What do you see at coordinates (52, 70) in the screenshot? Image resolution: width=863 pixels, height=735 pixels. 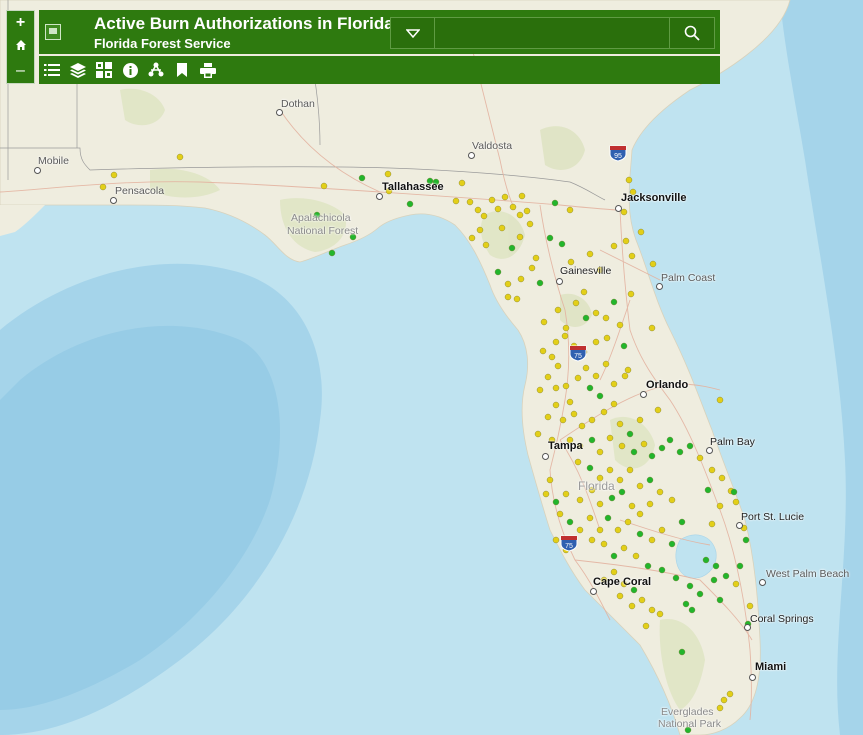 I see `legend-button` at bounding box center [52, 70].